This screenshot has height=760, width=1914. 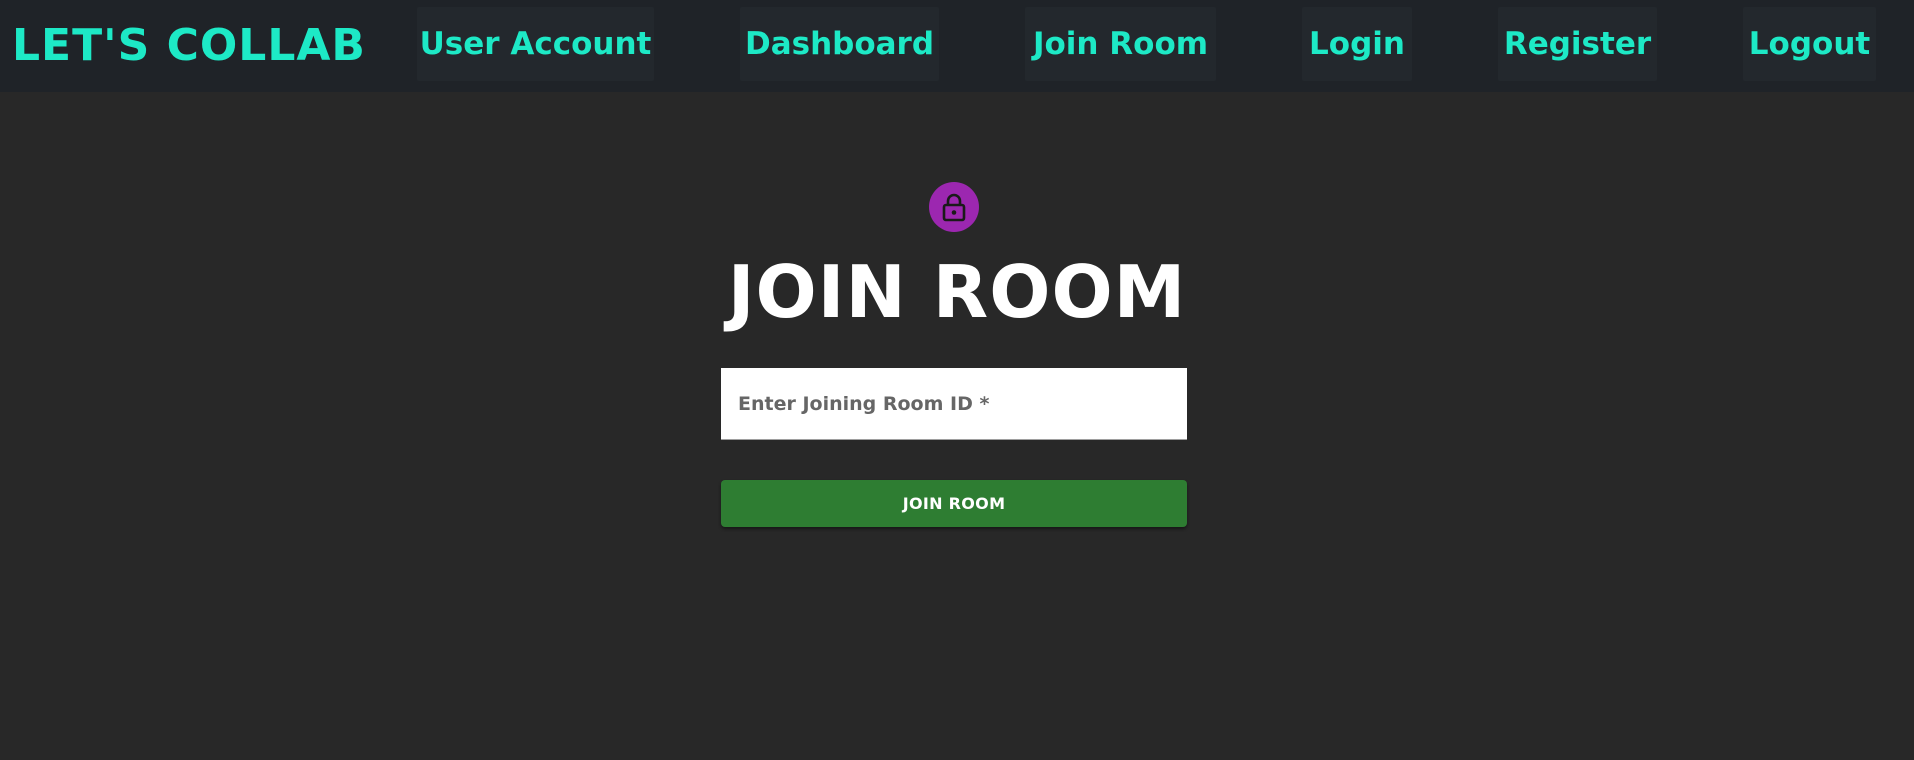 I want to click on nav-item-join-room: Join Room, so click(x=1120, y=44).